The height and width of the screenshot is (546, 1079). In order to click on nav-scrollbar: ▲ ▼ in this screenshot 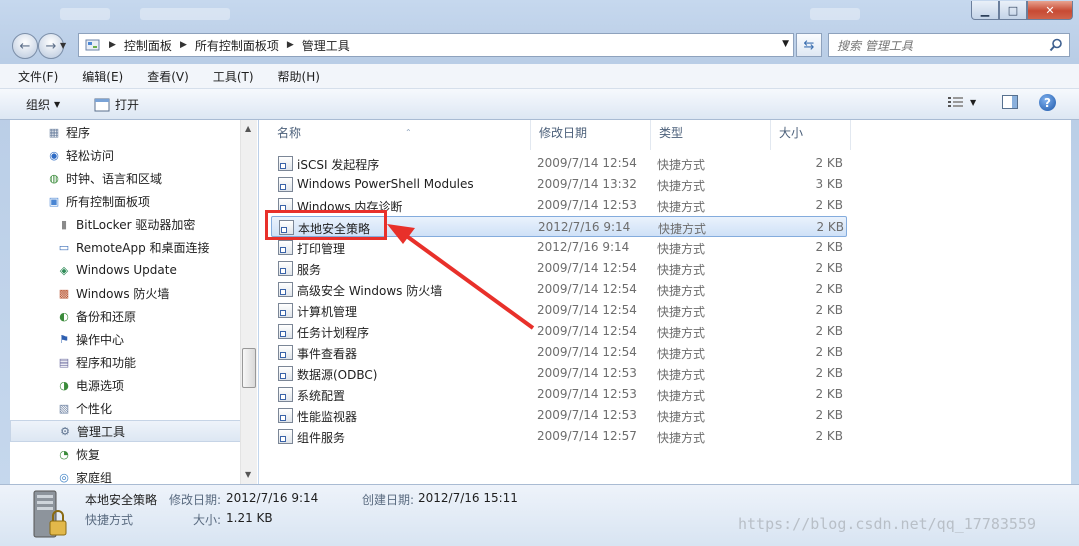, I will do `click(248, 302)`.